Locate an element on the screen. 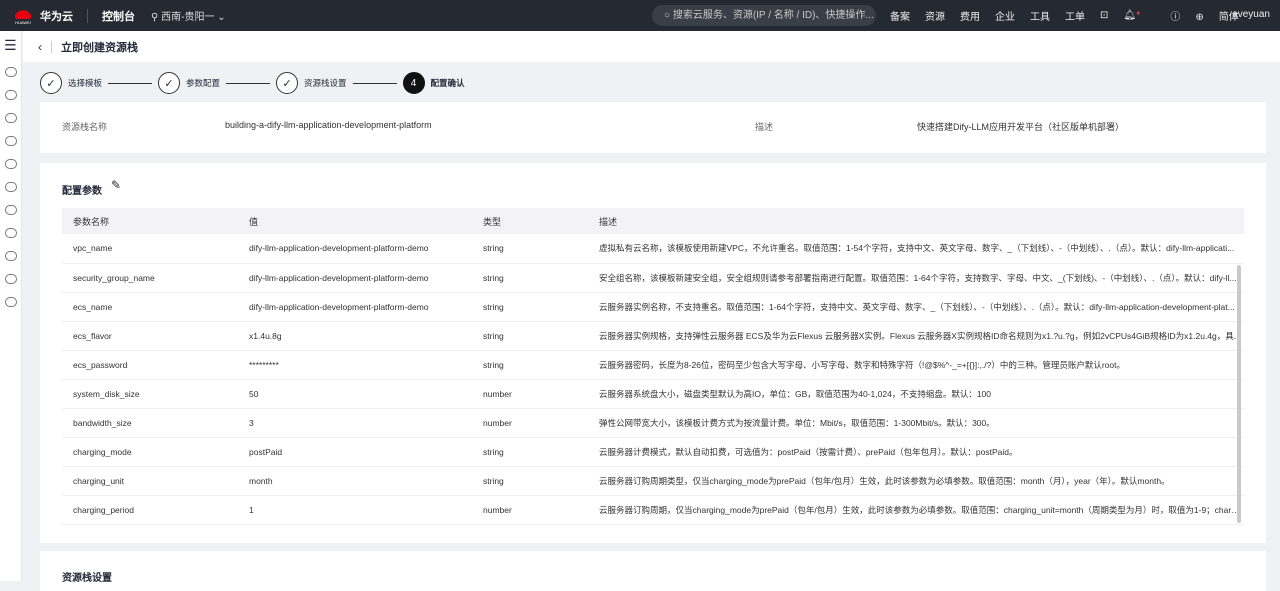  section-title: 资源栈设置 is located at coordinates (87, 578).